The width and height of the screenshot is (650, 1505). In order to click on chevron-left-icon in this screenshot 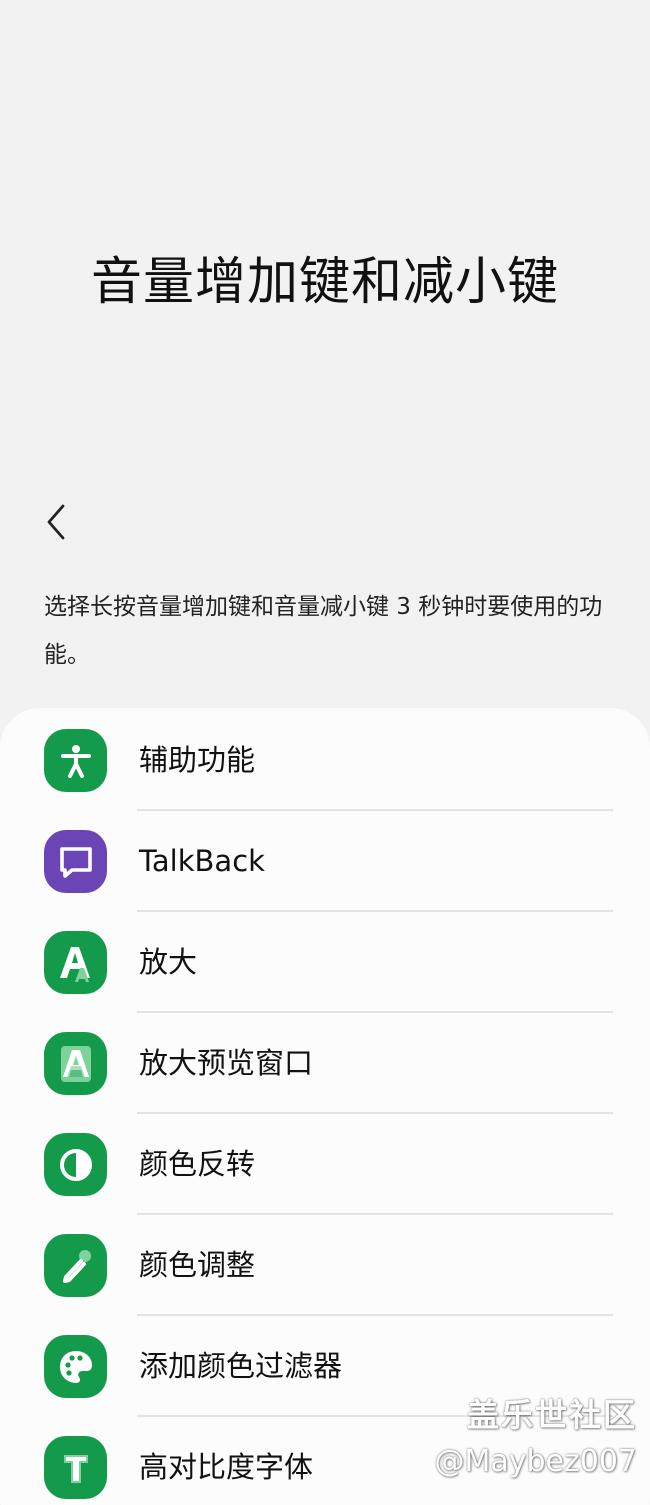, I will do `click(56, 522)`.